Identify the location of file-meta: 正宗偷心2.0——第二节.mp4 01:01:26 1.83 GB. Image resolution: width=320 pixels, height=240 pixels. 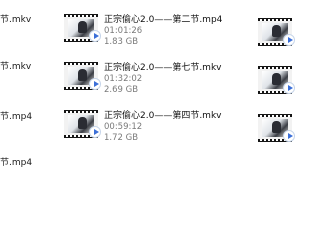
(169, 31).